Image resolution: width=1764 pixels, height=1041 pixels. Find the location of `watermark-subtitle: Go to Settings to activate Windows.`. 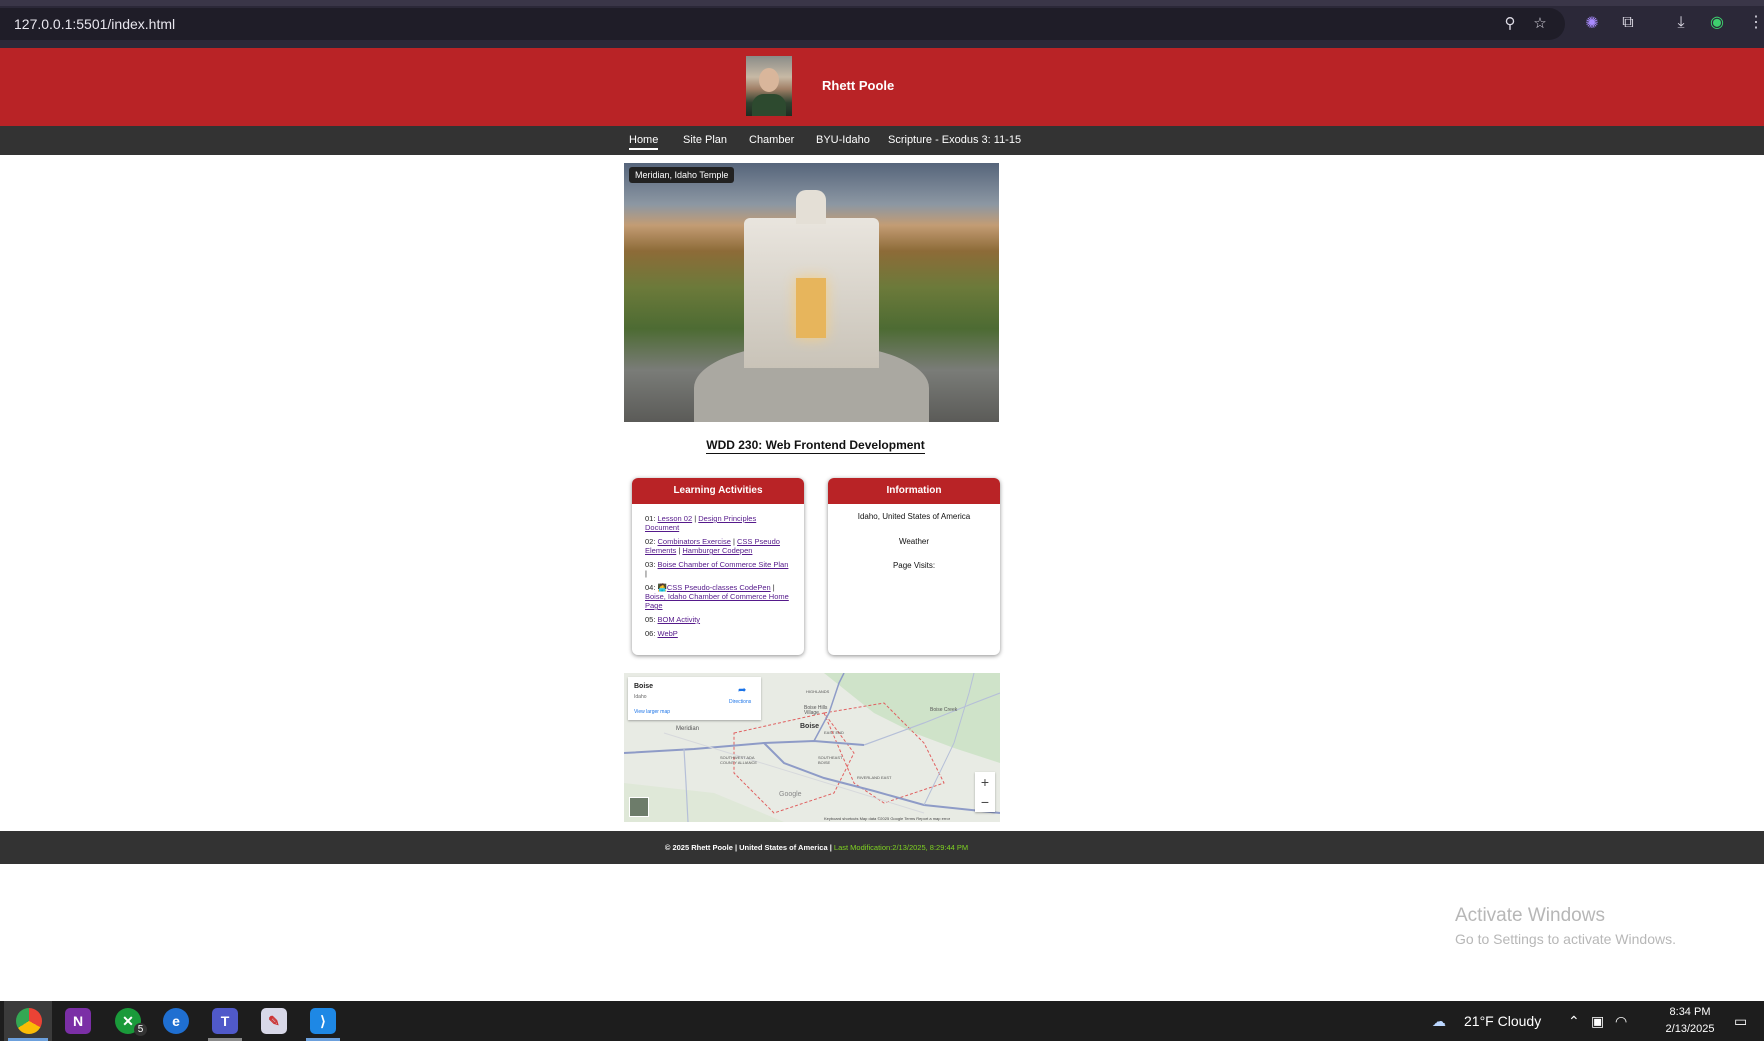

watermark-subtitle: Go to Settings to activate Windows. is located at coordinates (1565, 939).